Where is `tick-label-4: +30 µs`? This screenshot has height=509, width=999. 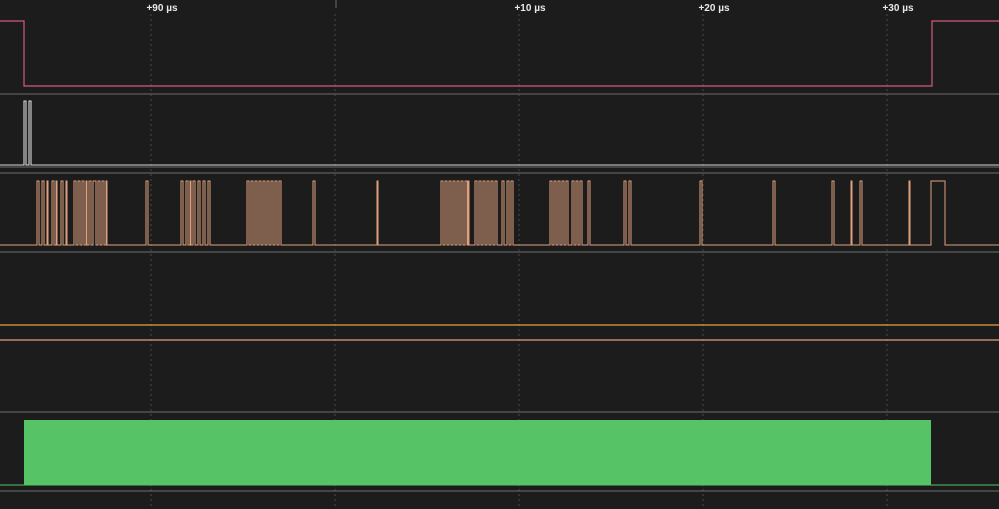 tick-label-4: +30 µs is located at coordinates (898, 8).